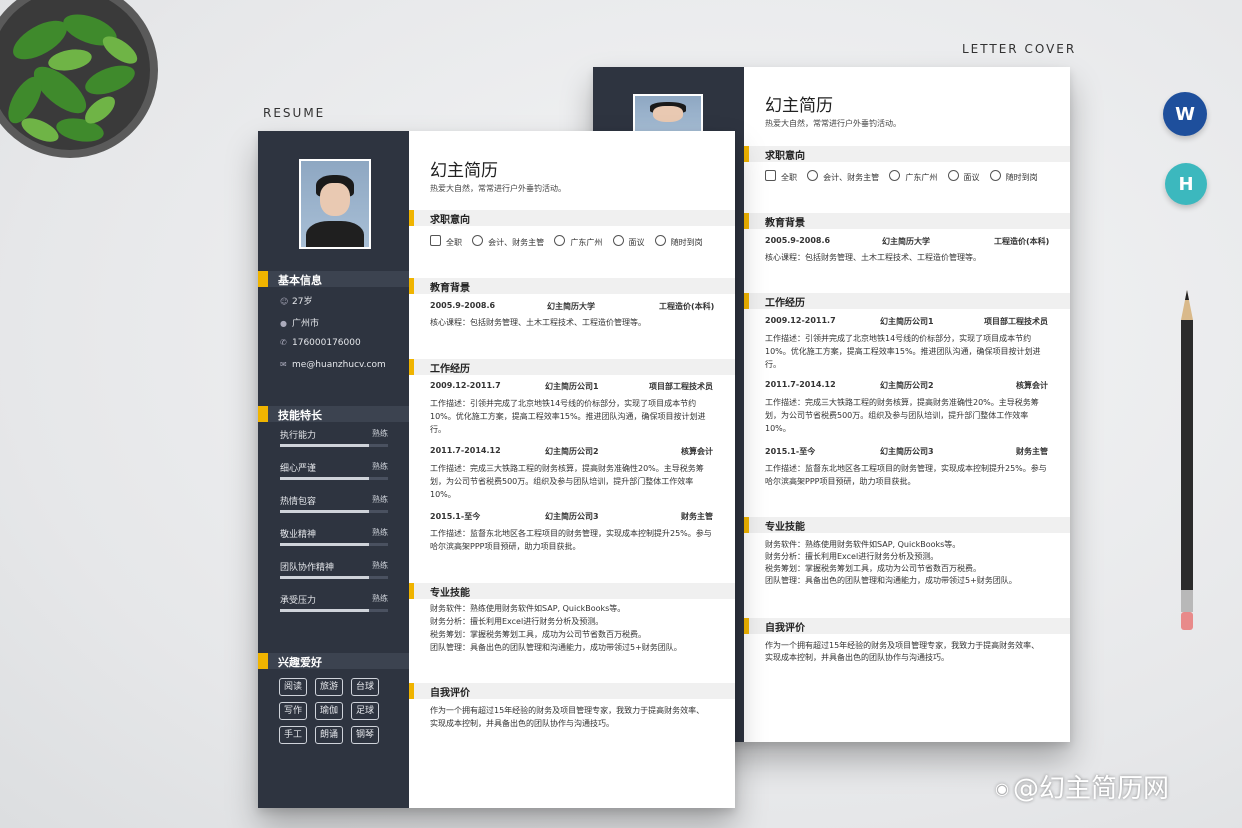 The image size is (1242, 828). What do you see at coordinates (800, 384) in the screenshot?
I see `back-work-period: 2011.7-2014.12` at bounding box center [800, 384].